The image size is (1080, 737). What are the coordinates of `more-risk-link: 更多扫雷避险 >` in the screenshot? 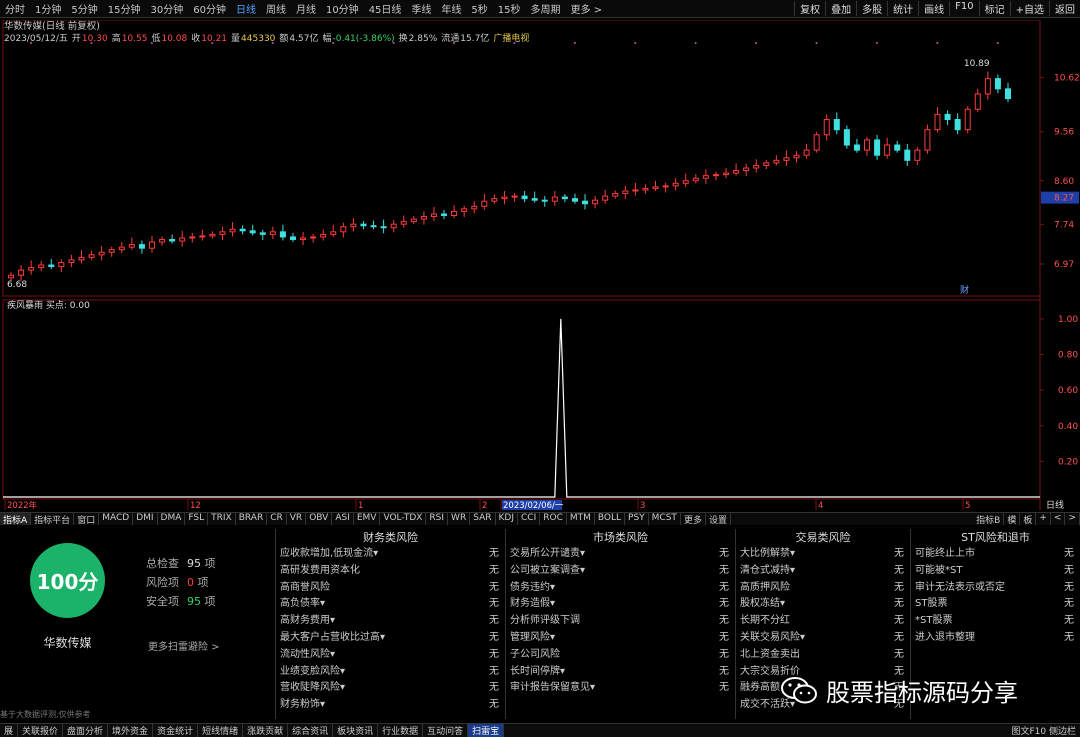 It's located at (184, 645).